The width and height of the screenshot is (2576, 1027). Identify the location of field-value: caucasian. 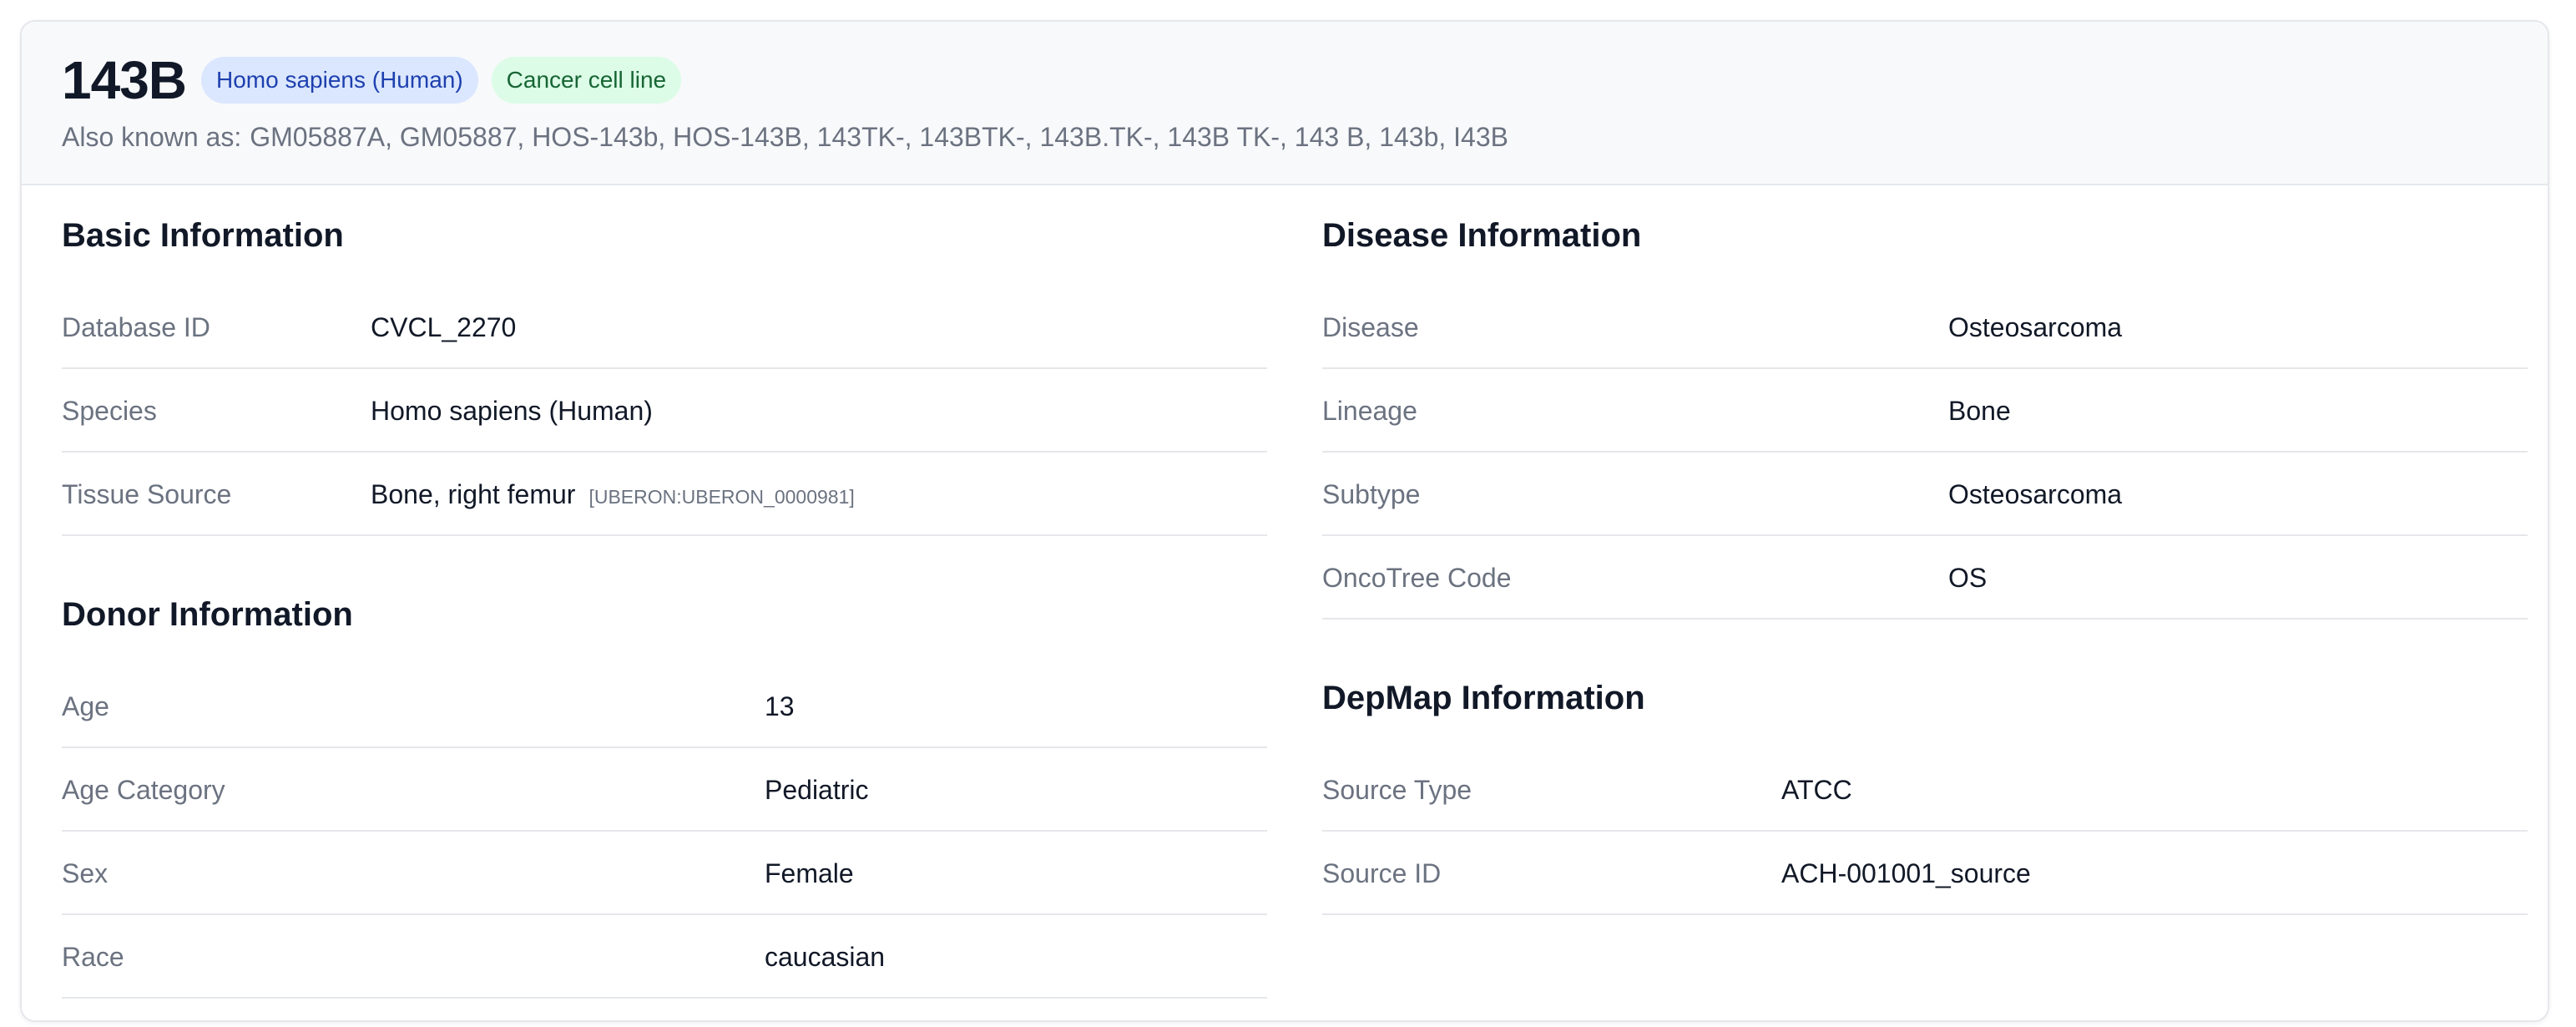
(825, 957).